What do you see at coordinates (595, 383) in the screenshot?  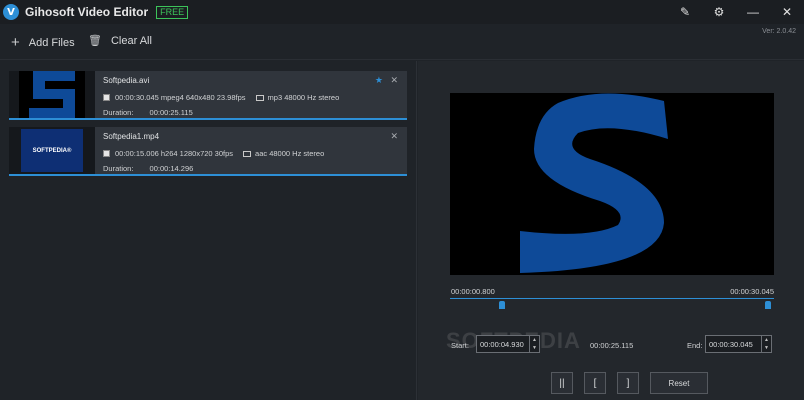 I see `mark-in-button: [` at bounding box center [595, 383].